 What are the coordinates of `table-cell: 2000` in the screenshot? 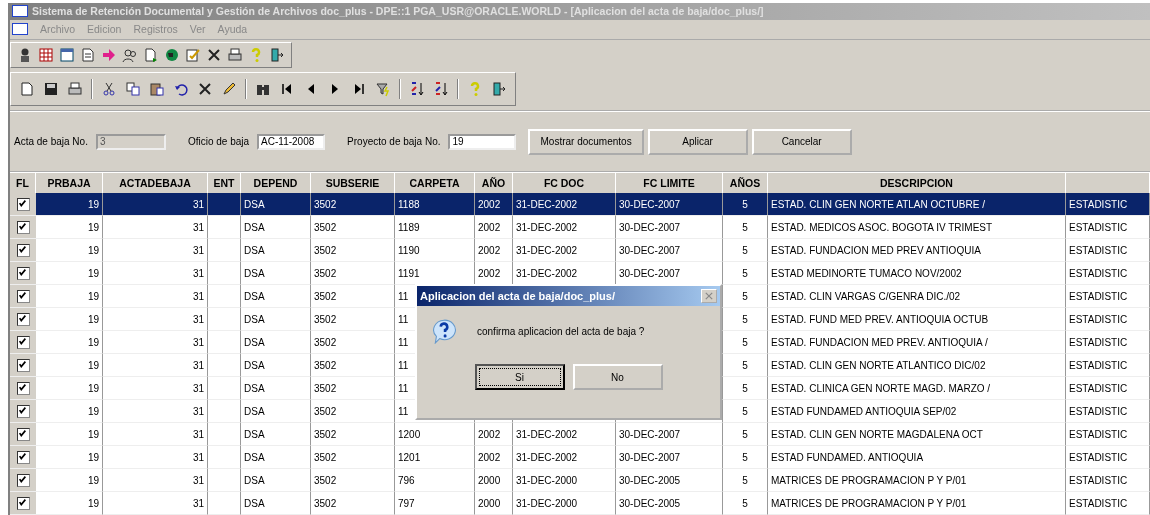 It's located at (494, 503).